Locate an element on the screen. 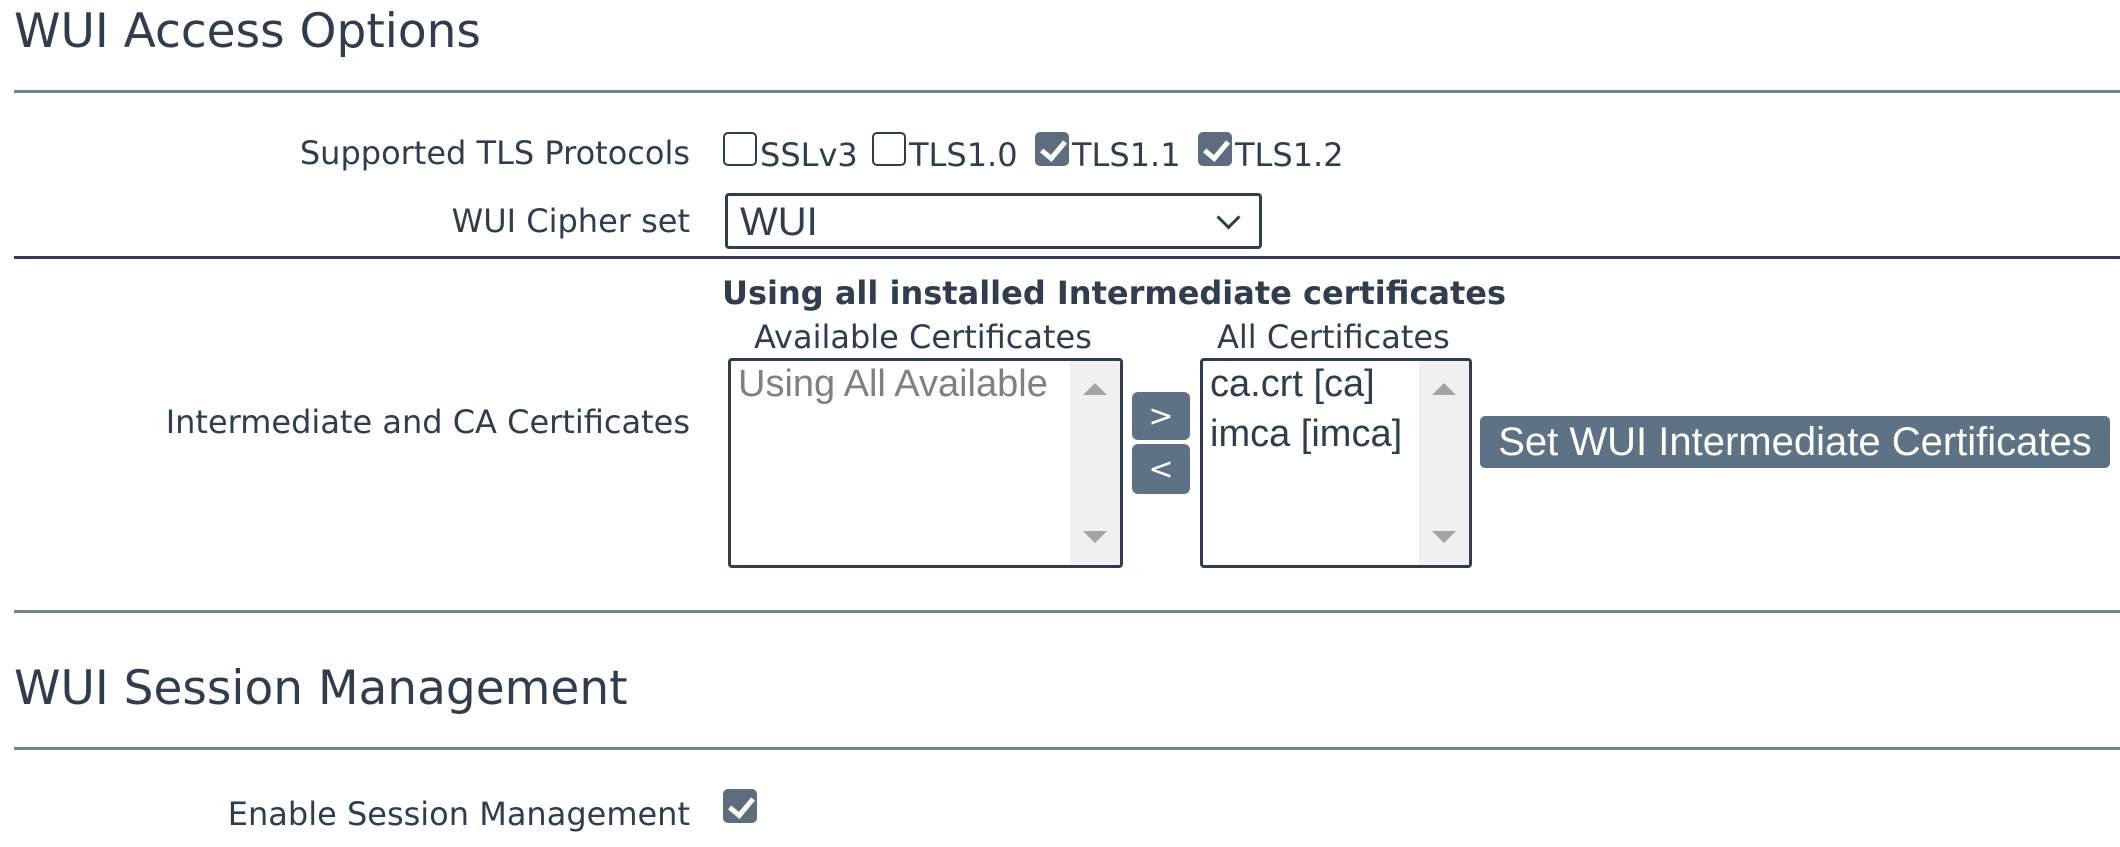 The height and width of the screenshot is (847, 2120). enable-session-label: Enable Session Management is located at coordinates (458, 814).